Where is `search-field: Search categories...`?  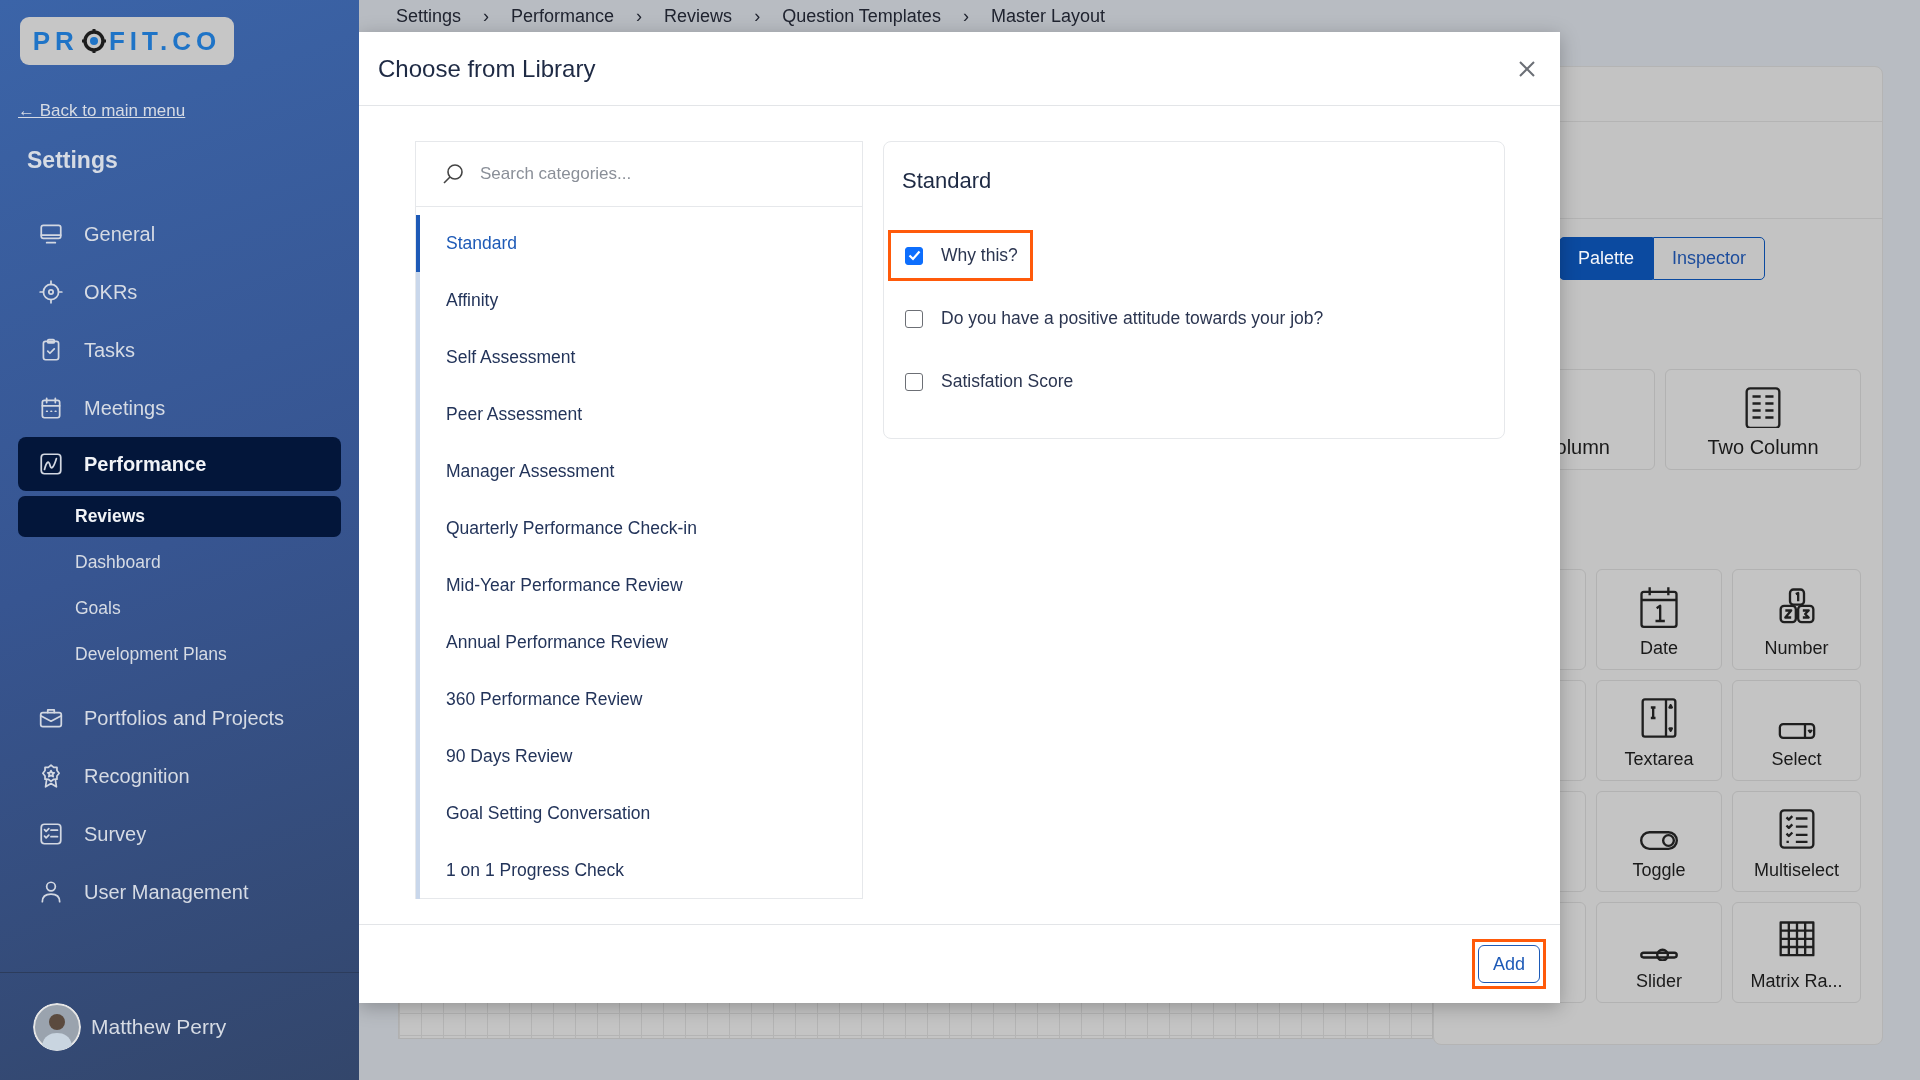
search-field: Search categories... is located at coordinates (630, 174).